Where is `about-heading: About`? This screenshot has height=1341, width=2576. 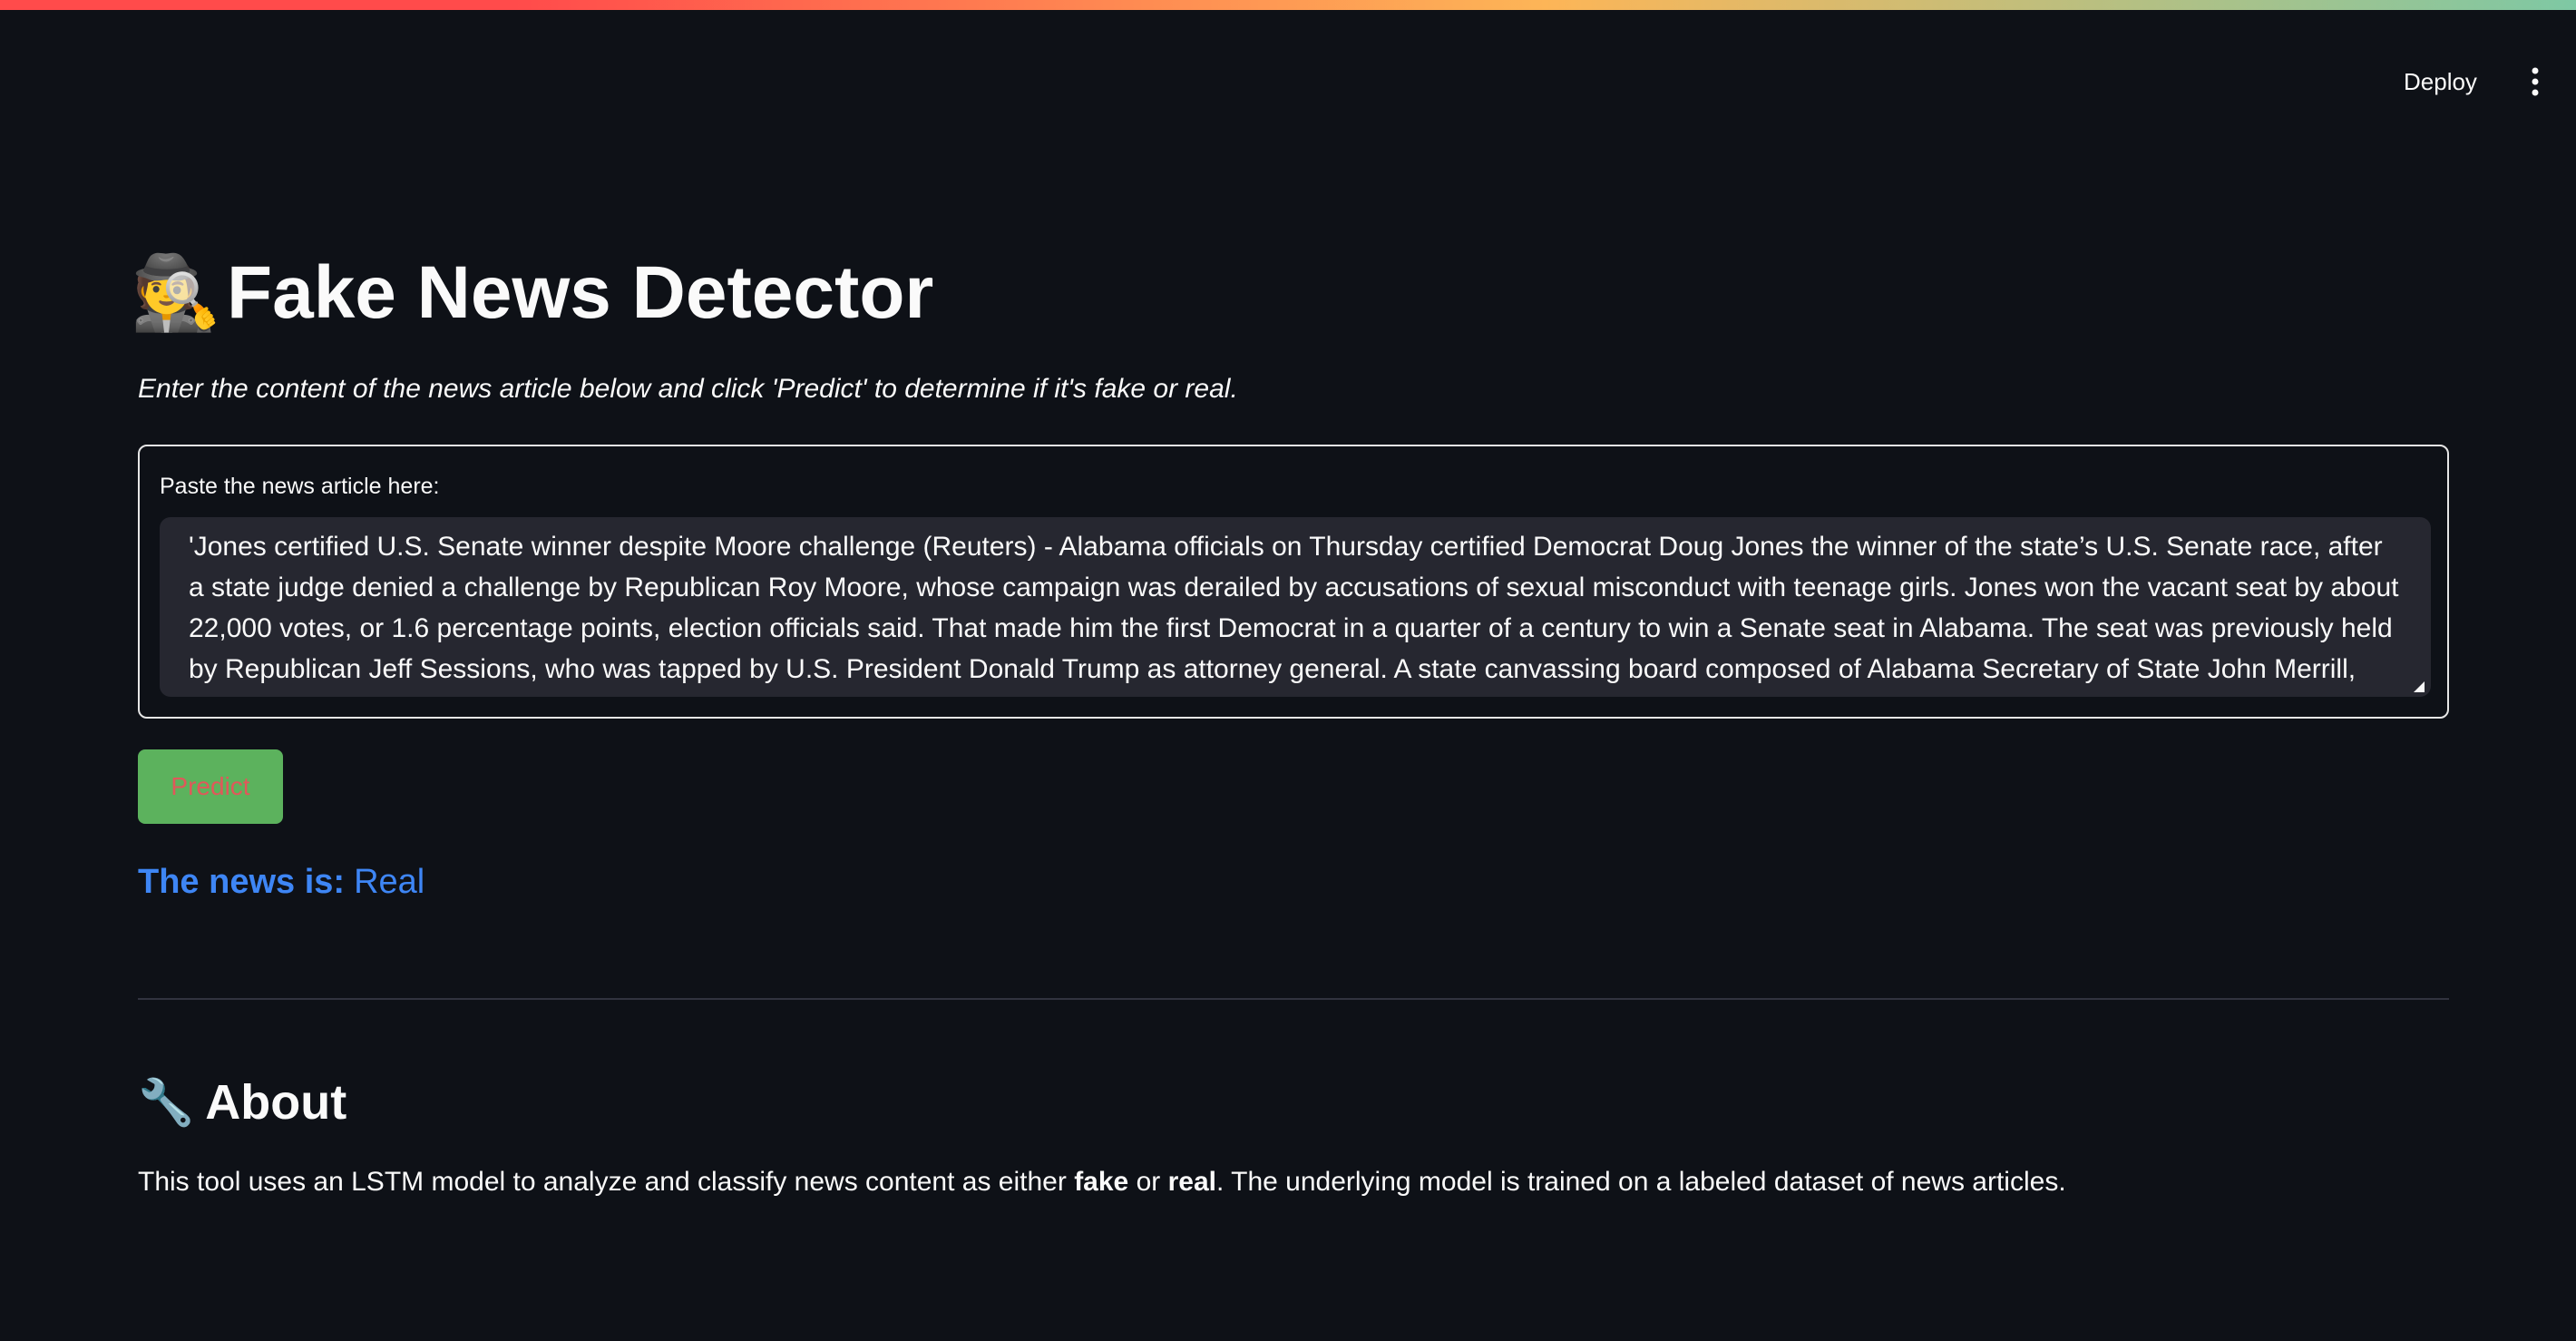 about-heading: About is located at coordinates (276, 1102).